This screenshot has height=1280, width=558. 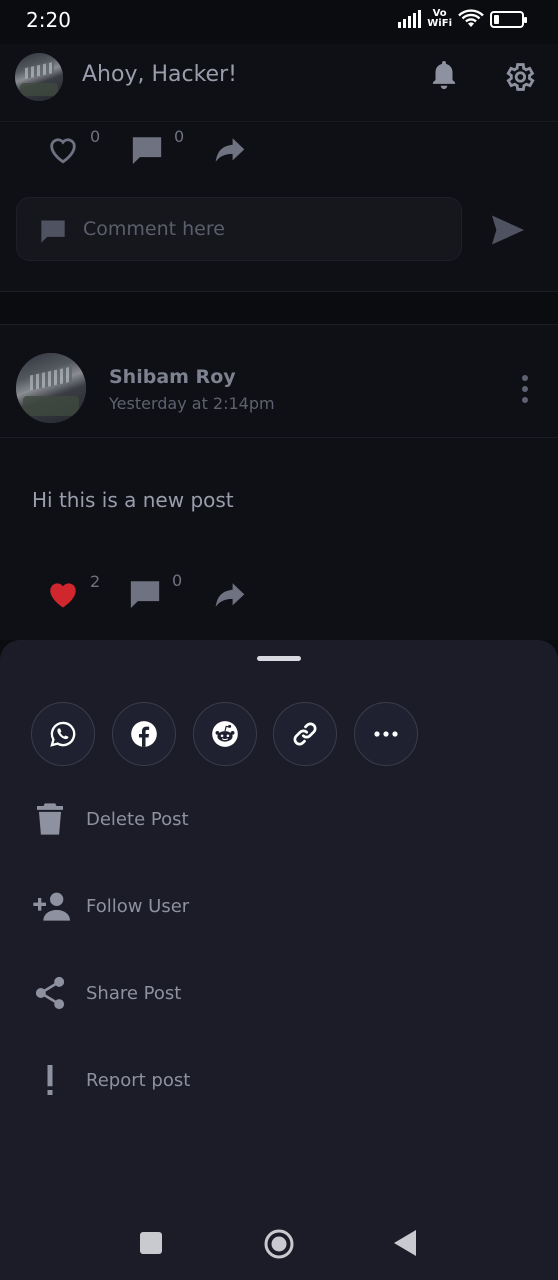 What do you see at coordinates (51, 388) in the screenshot?
I see `author-avatar` at bounding box center [51, 388].